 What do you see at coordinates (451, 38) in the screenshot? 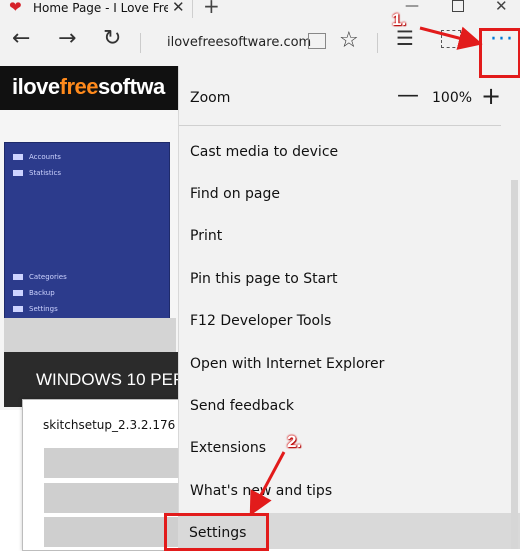
I see `arrow-to-more-actions` at bounding box center [451, 38].